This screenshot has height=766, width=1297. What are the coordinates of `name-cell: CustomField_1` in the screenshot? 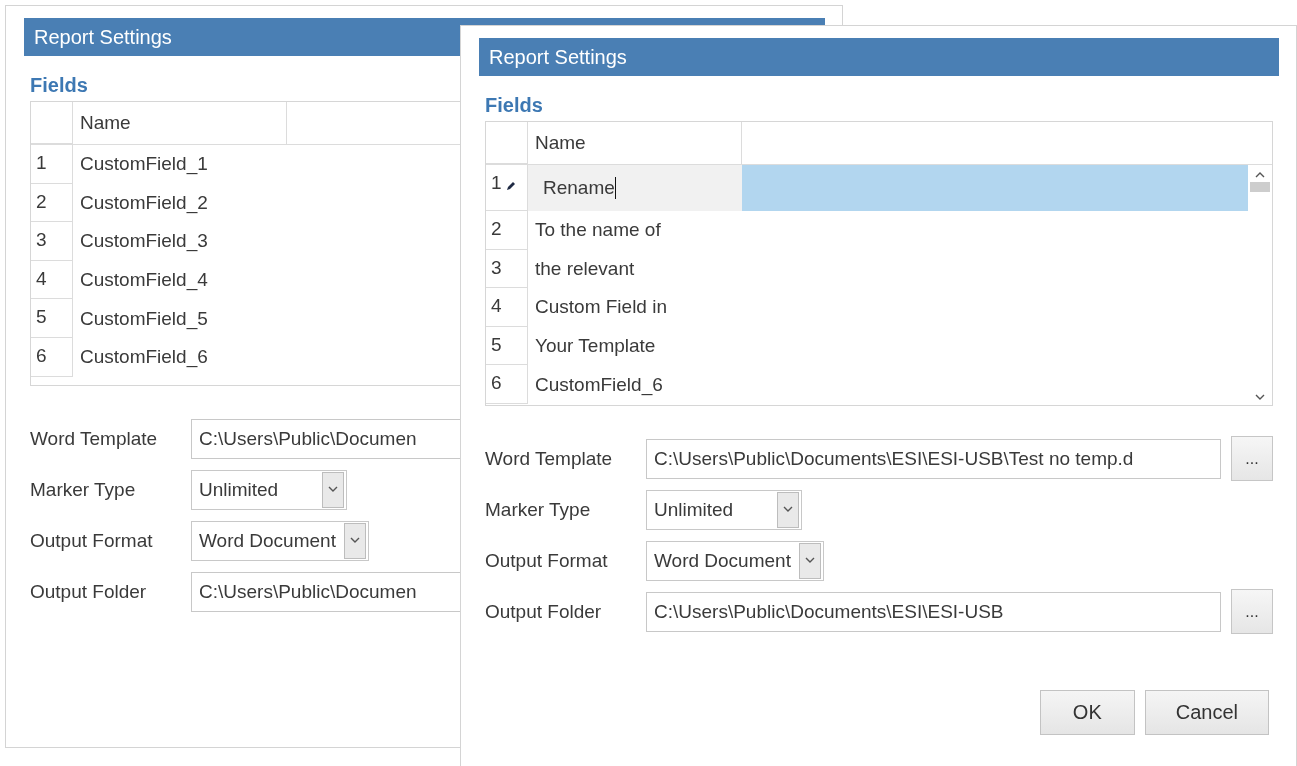 It's located at (144, 164).